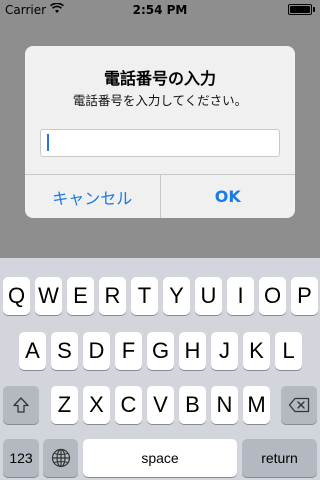 The width and height of the screenshot is (320, 480). What do you see at coordinates (160, 143) in the screenshot?
I see `phone-number-input` at bounding box center [160, 143].